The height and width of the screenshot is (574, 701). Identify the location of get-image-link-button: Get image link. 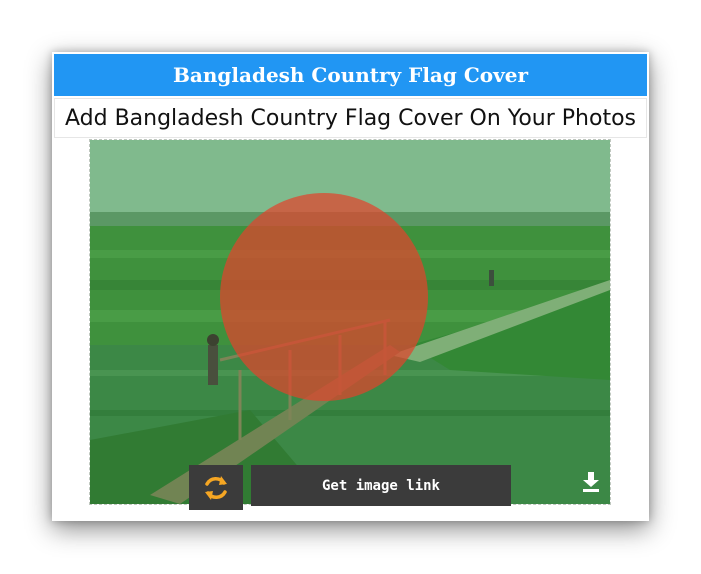
(381, 485).